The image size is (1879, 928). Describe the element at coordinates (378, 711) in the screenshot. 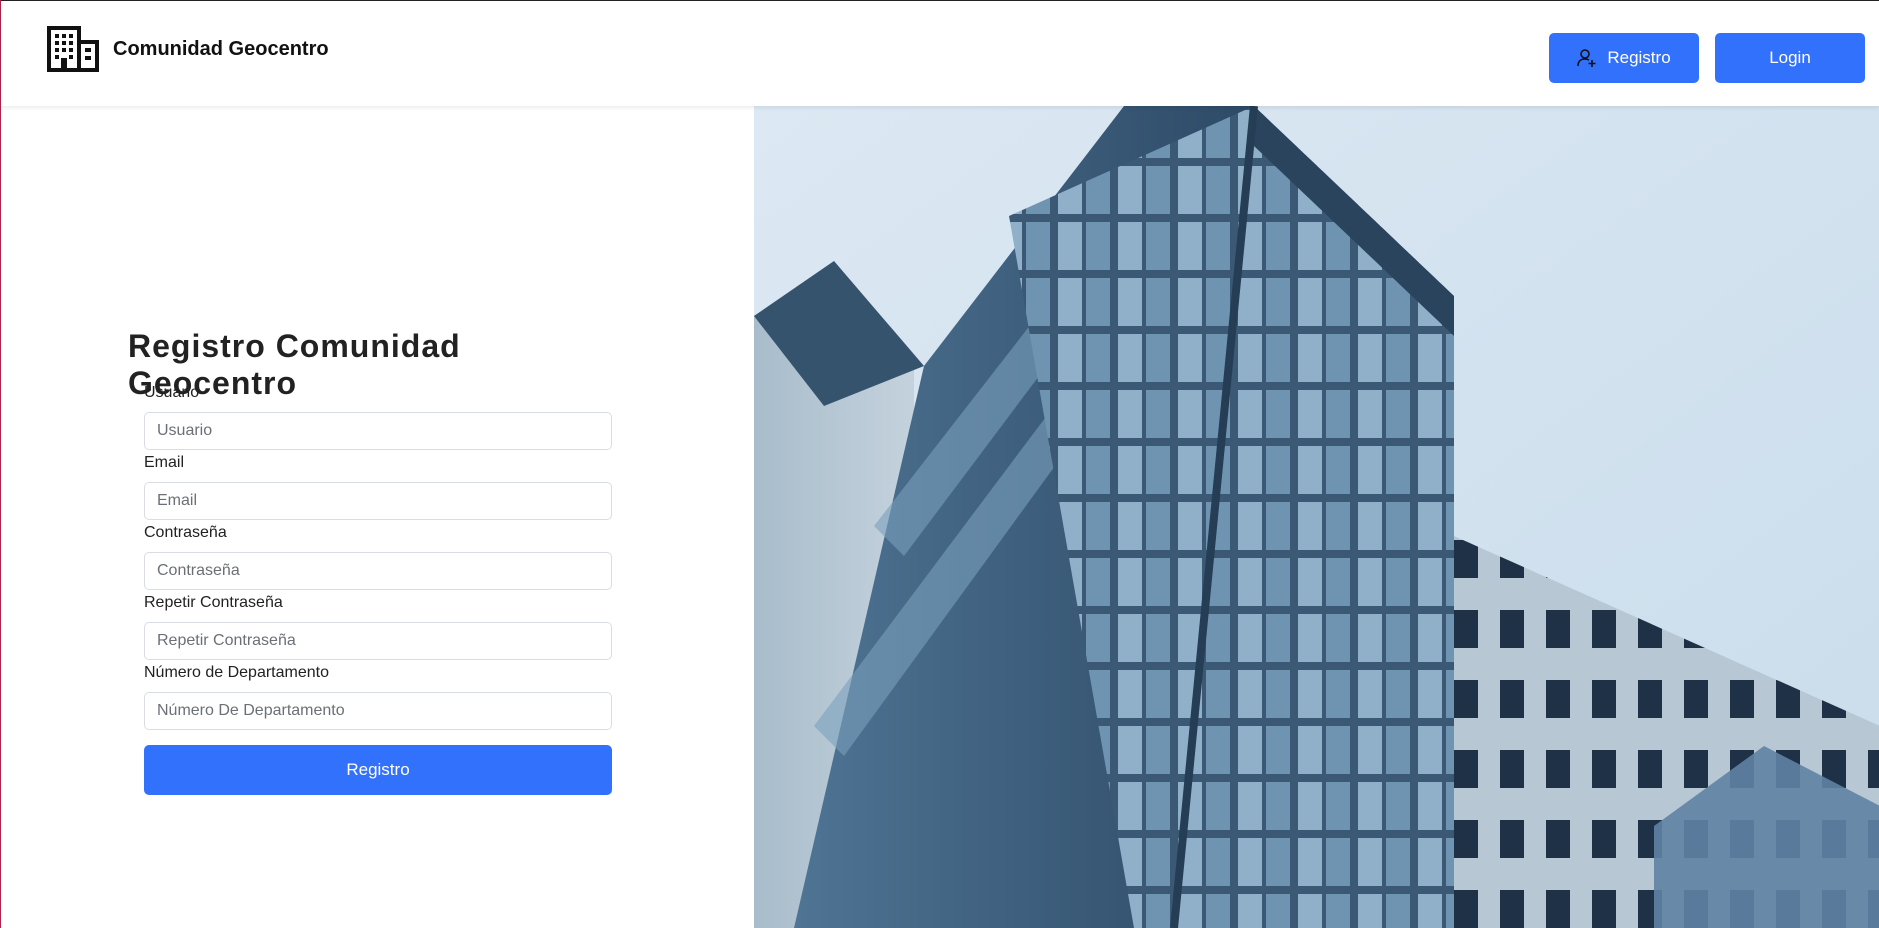

I see `department-number-input` at that location.